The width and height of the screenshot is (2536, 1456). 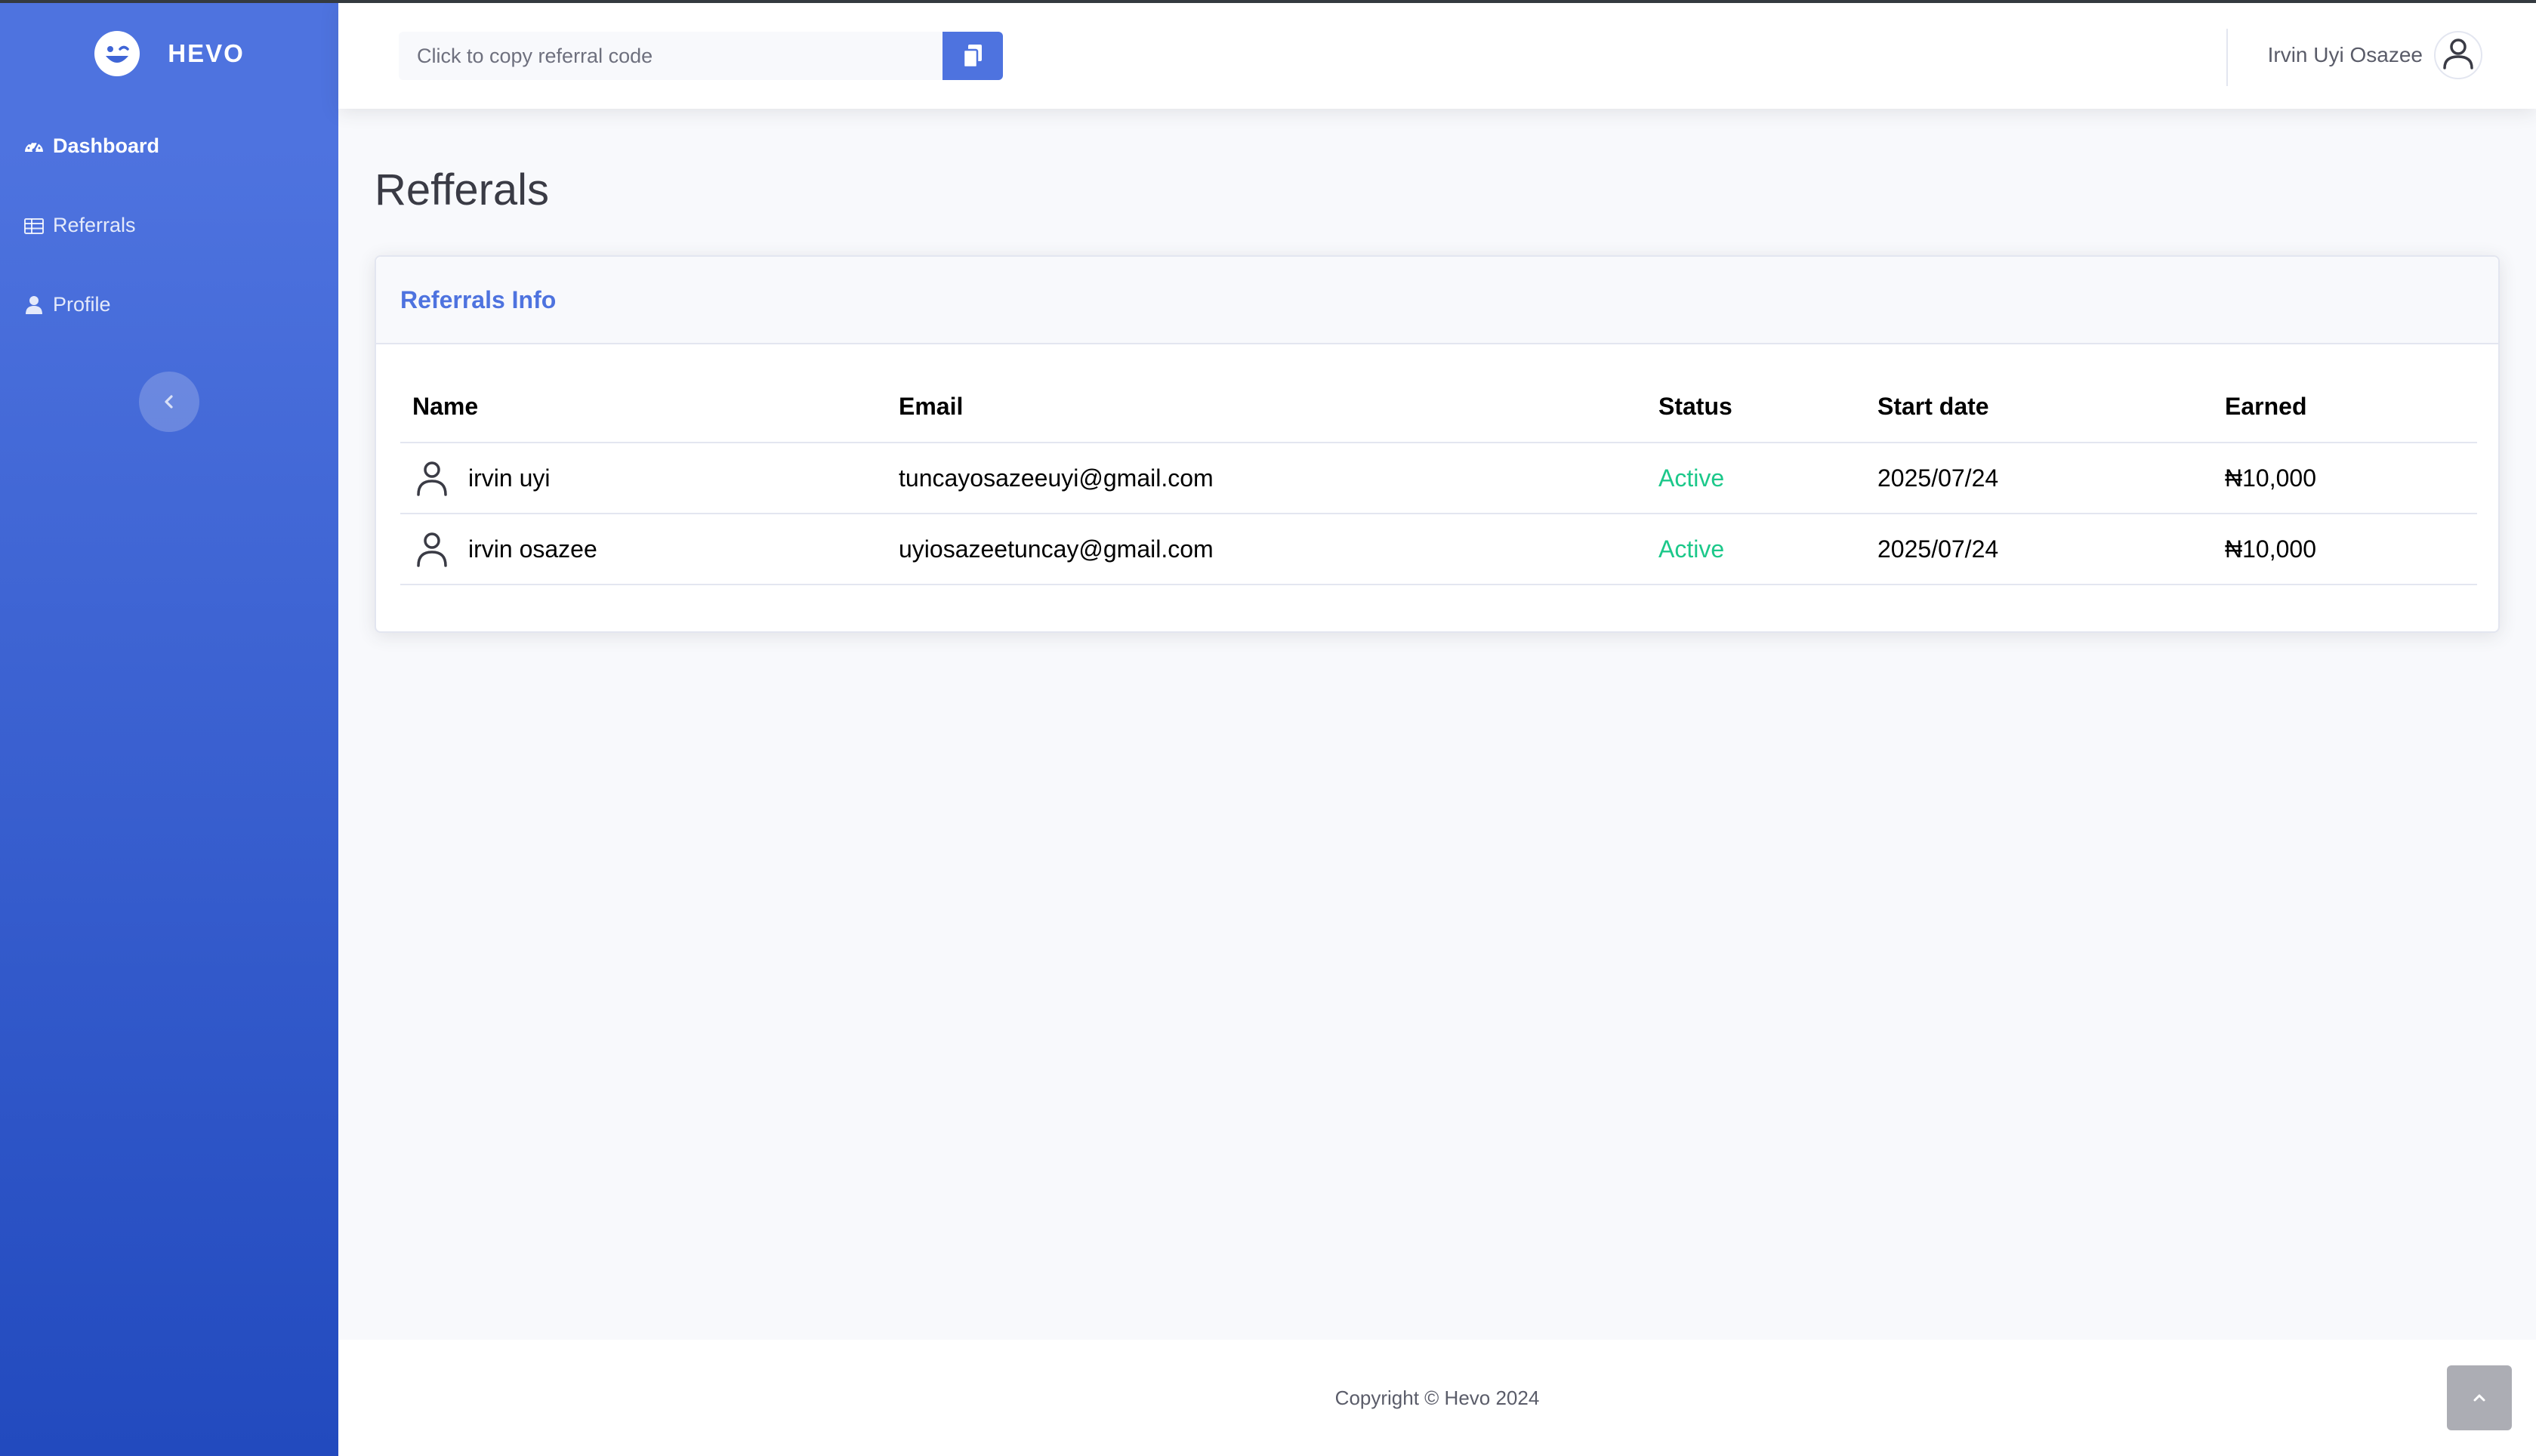 I want to click on sidebar-brand: HEVO, so click(x=169, y=53).